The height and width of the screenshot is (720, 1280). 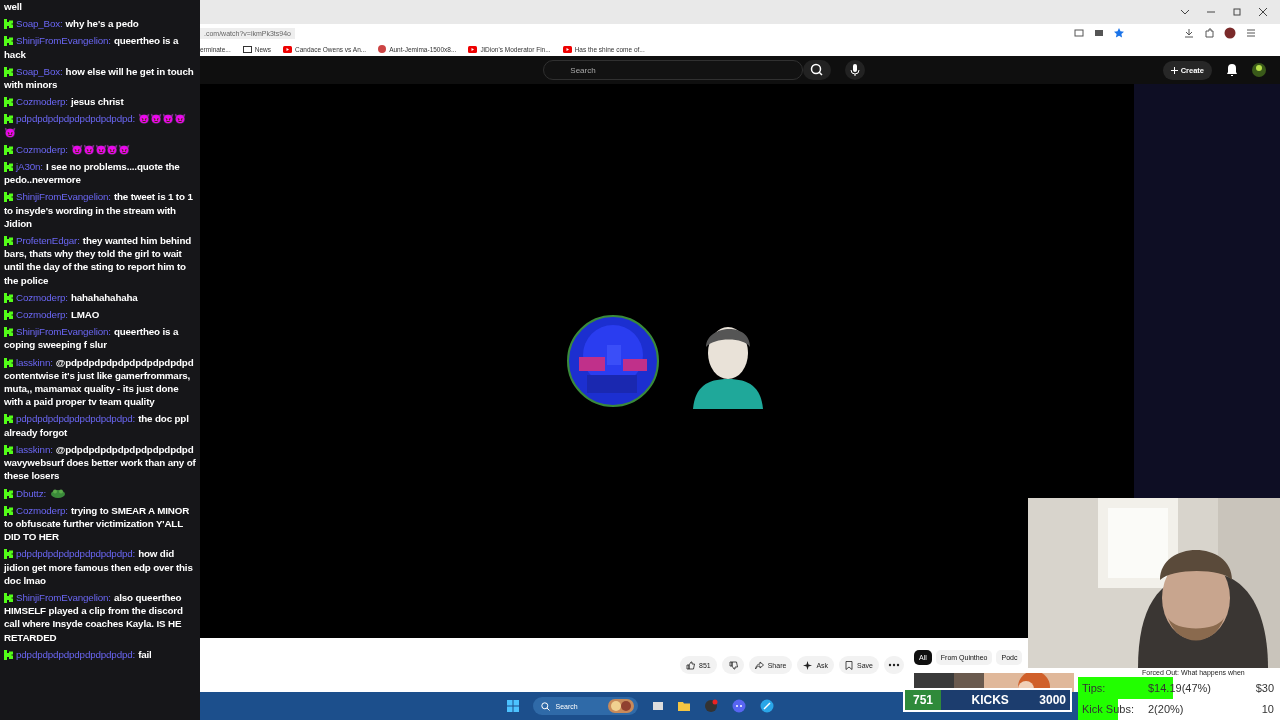 What do you see at coordinates (512, 706) in the screenshot?
I see `windows-icon` at bounding box center [512, 706].